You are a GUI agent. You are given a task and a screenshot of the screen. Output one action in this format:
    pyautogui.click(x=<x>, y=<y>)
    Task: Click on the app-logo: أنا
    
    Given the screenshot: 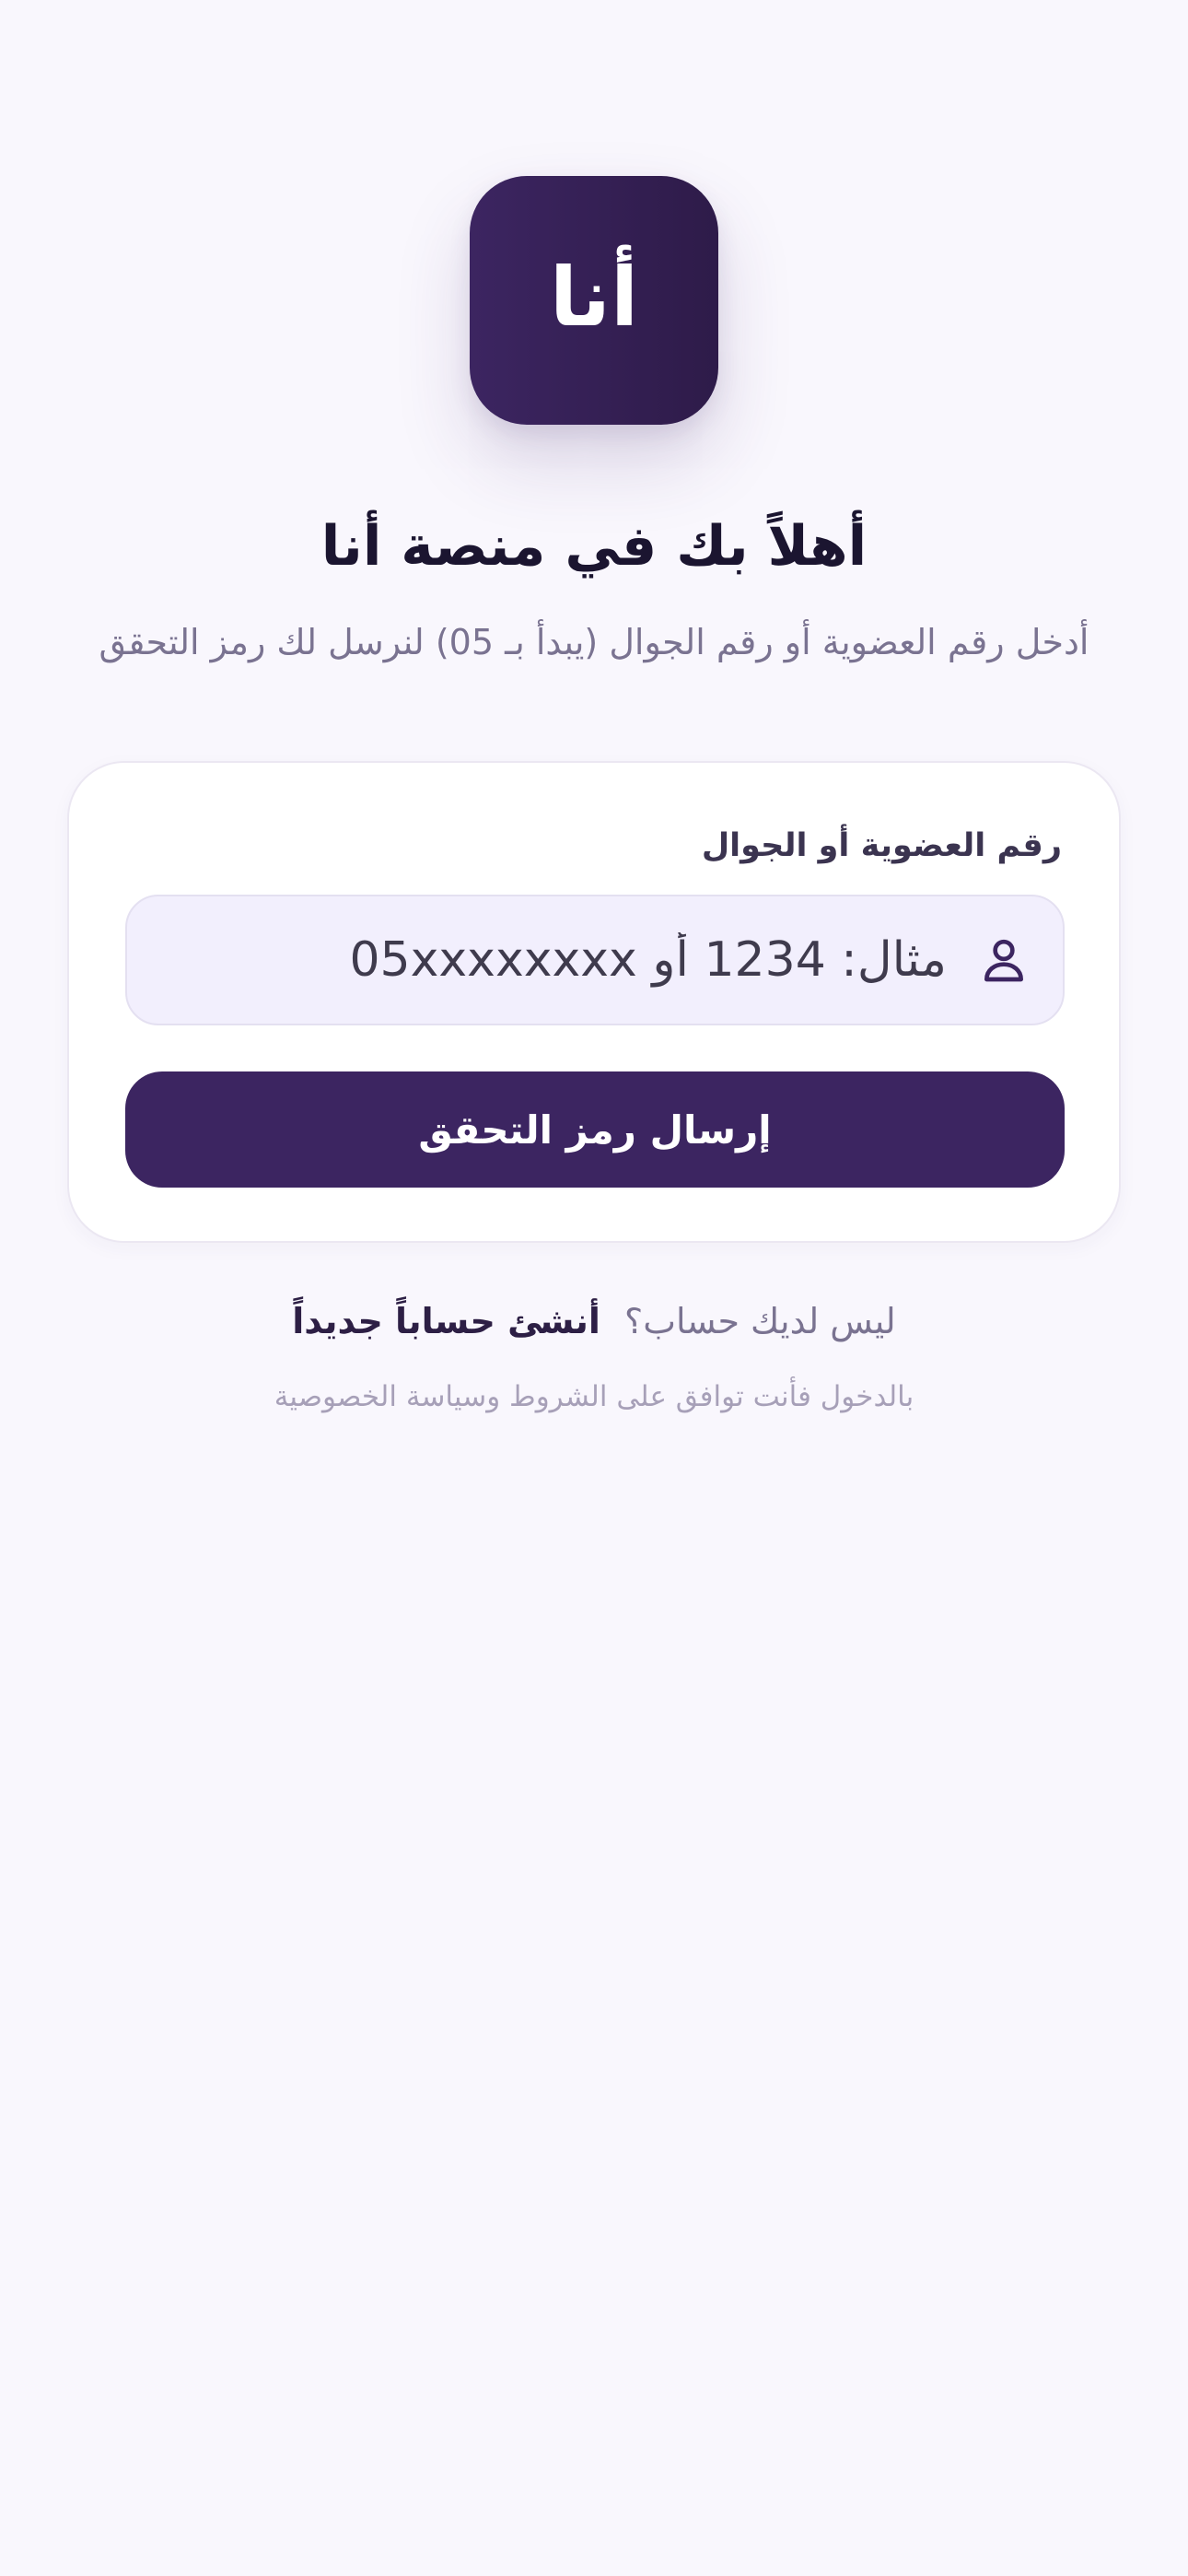 What is the action you would take?
    pyautogui.click(x=594, y=300)
    